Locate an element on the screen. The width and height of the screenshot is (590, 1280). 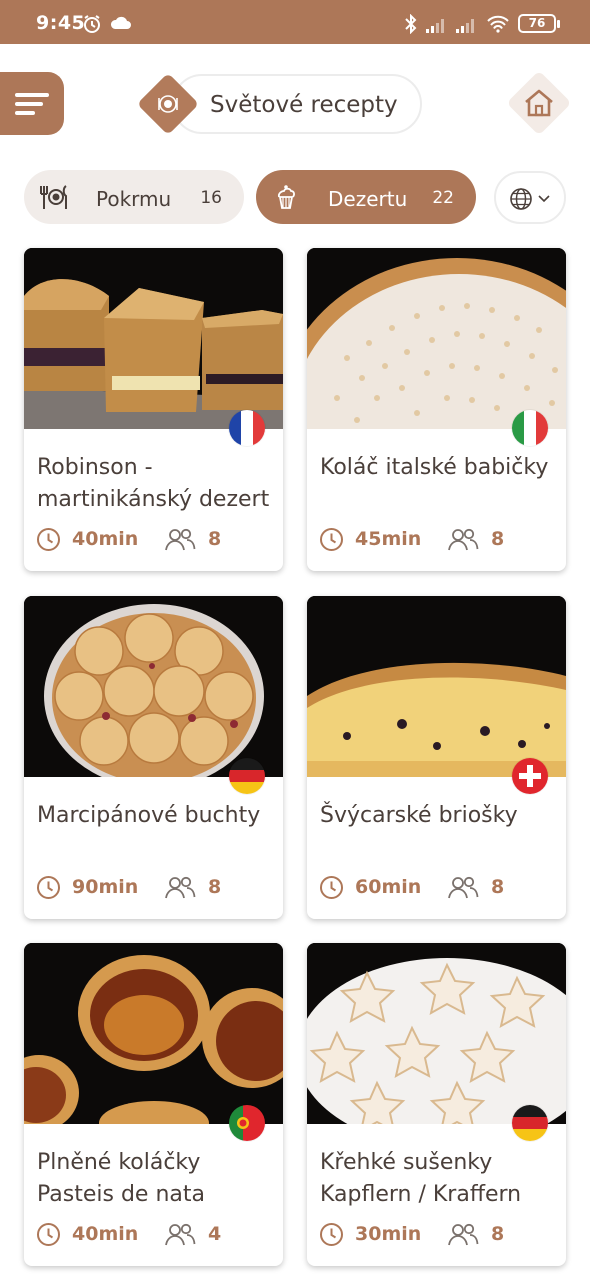
recipe-name: Švýcarské briošky is located at coordinates (419, 815).